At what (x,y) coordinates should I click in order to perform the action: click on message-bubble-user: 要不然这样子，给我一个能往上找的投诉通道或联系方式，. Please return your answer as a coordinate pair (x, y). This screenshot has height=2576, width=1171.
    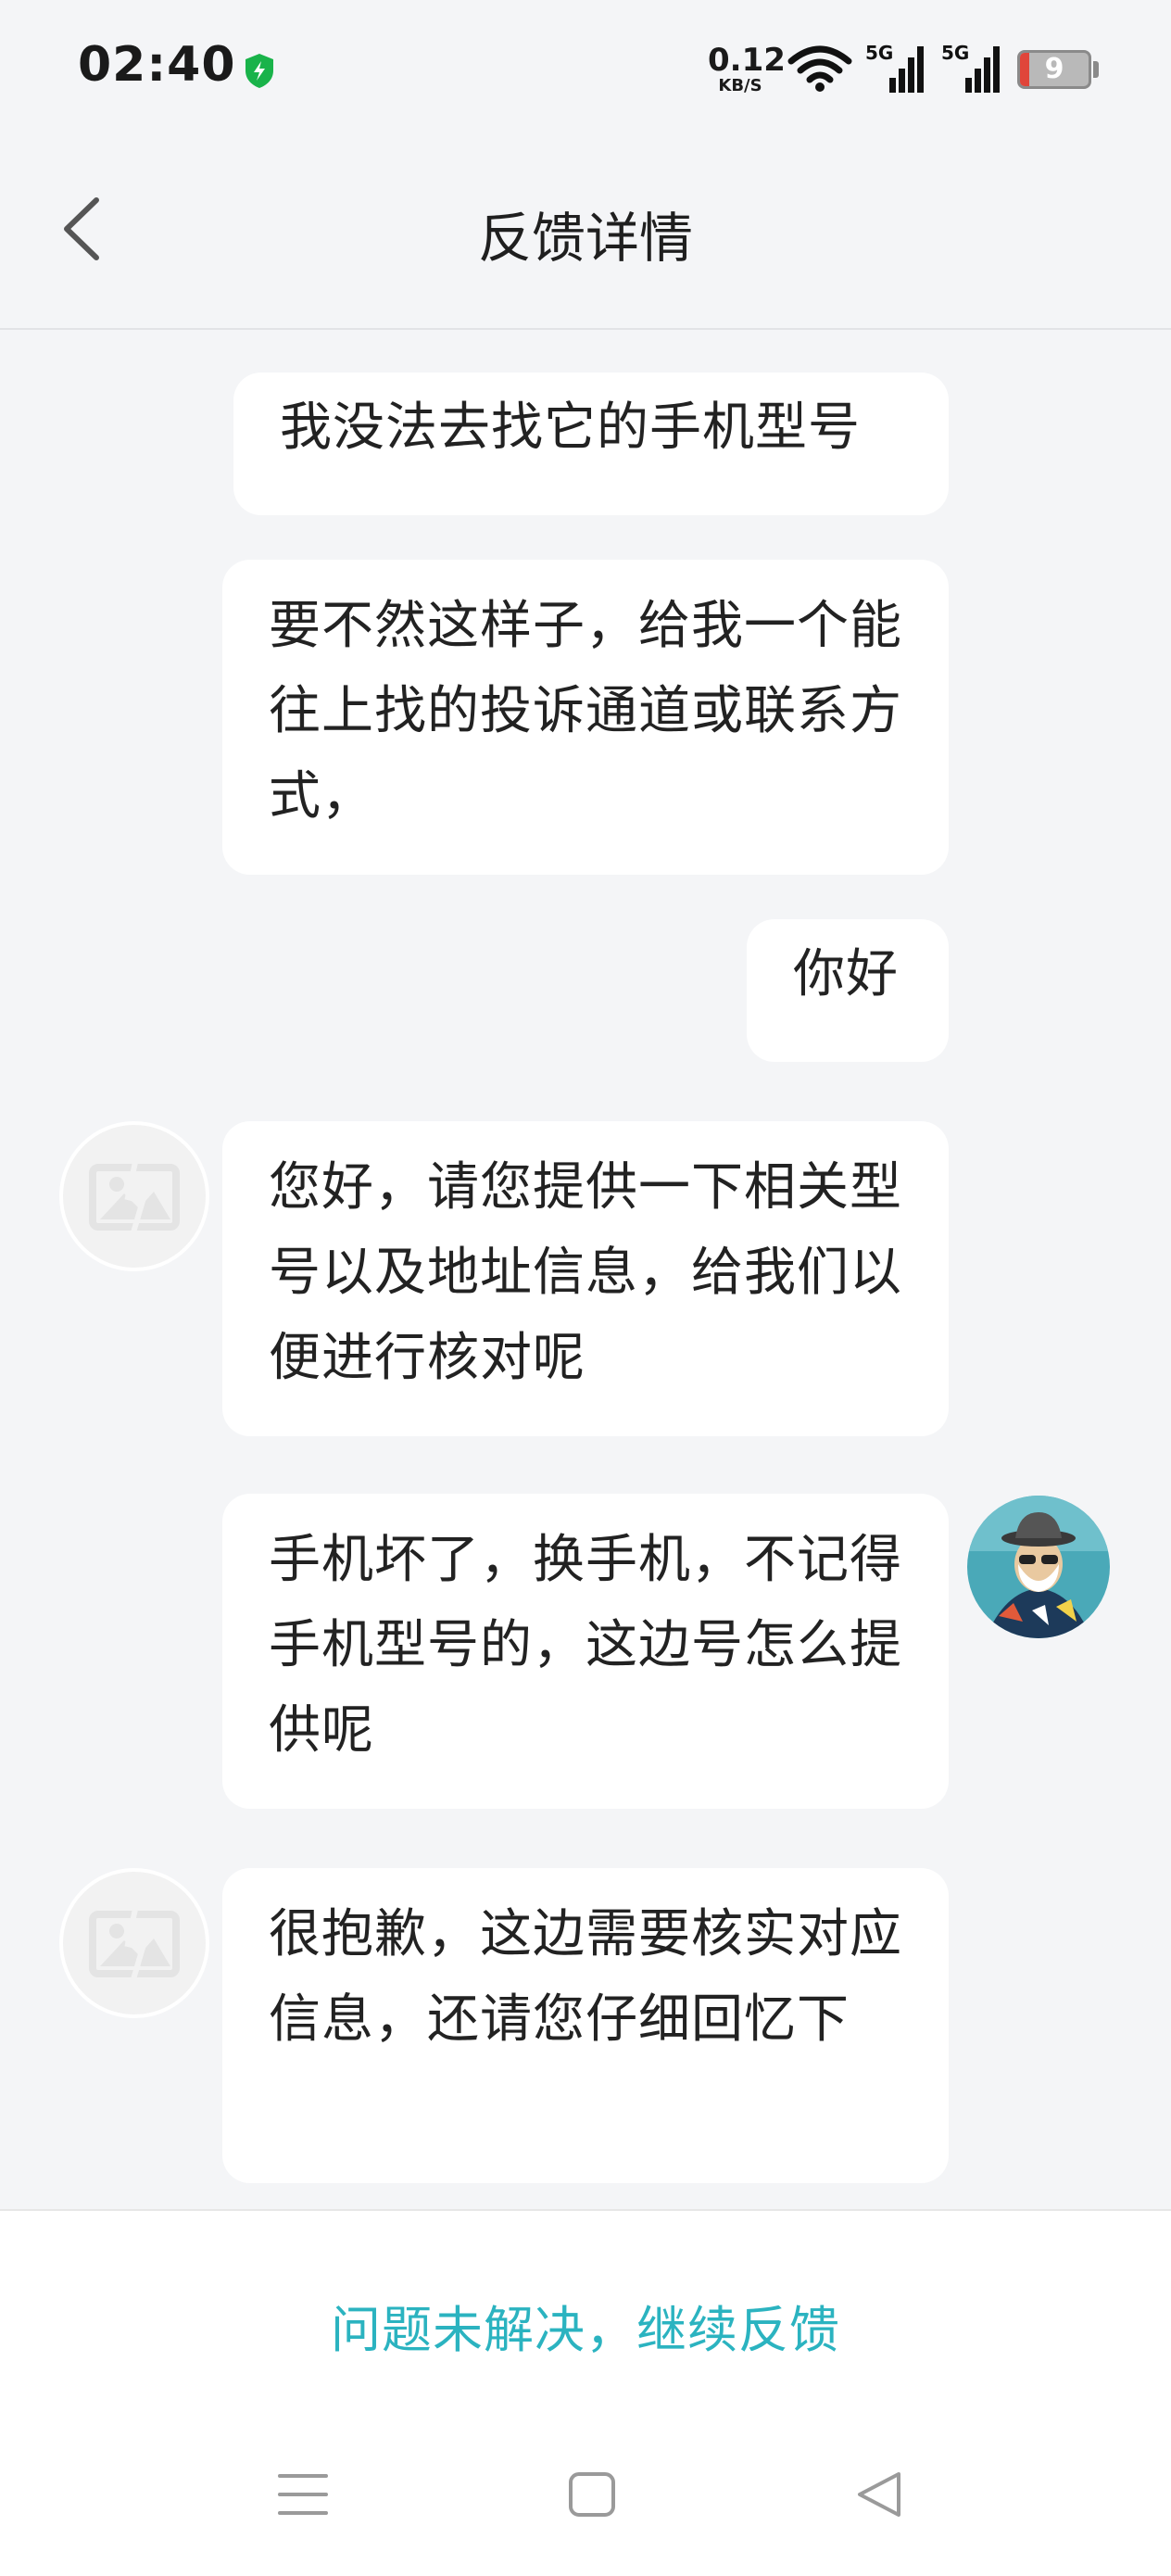
    Looking at the image, I should click on (585, 718).